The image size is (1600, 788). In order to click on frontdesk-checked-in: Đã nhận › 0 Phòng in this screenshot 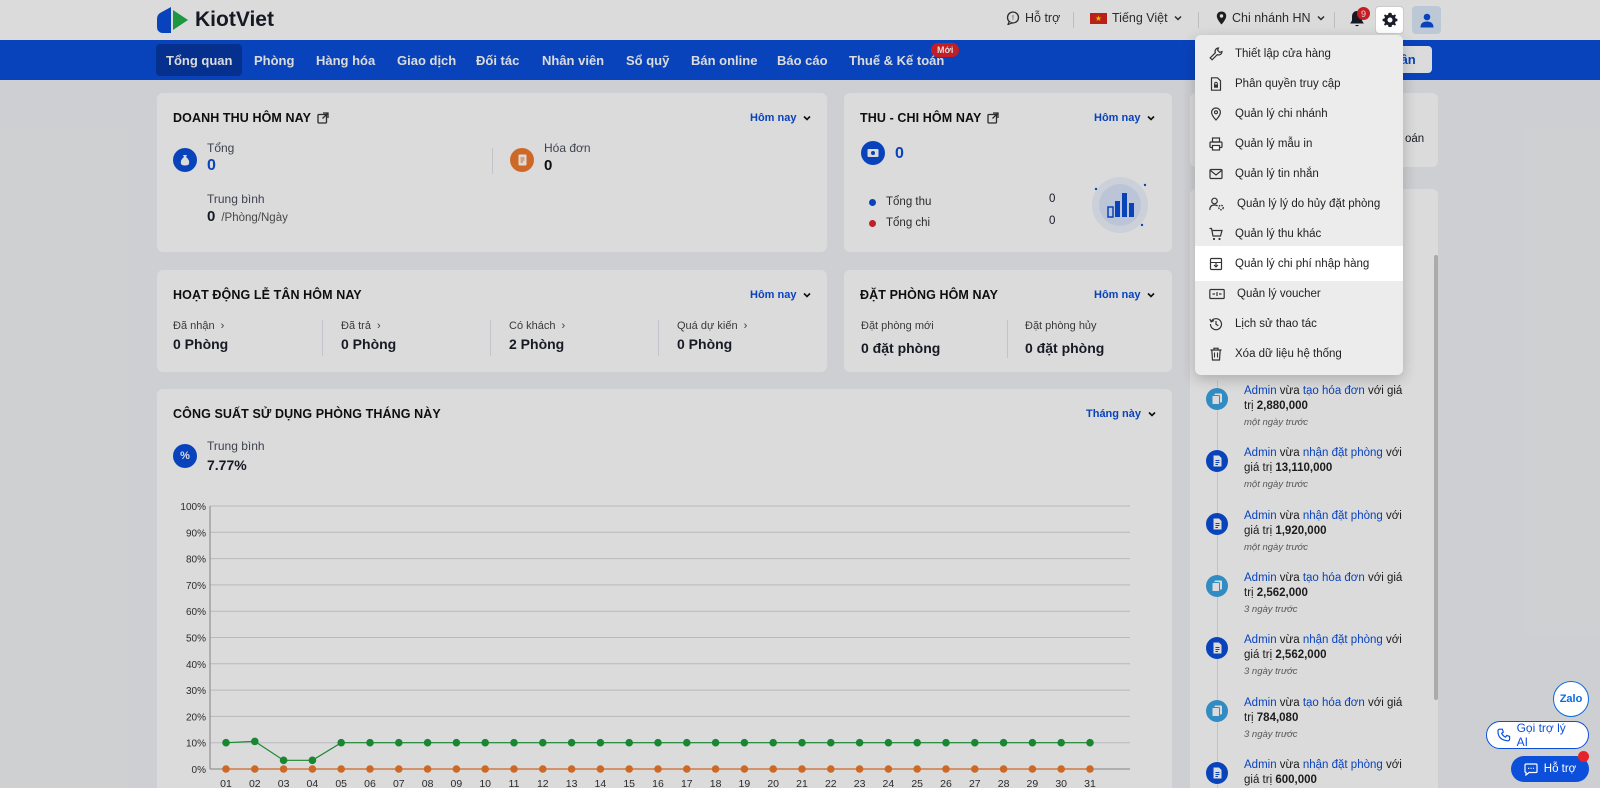, I will do `click(200, 336)`.